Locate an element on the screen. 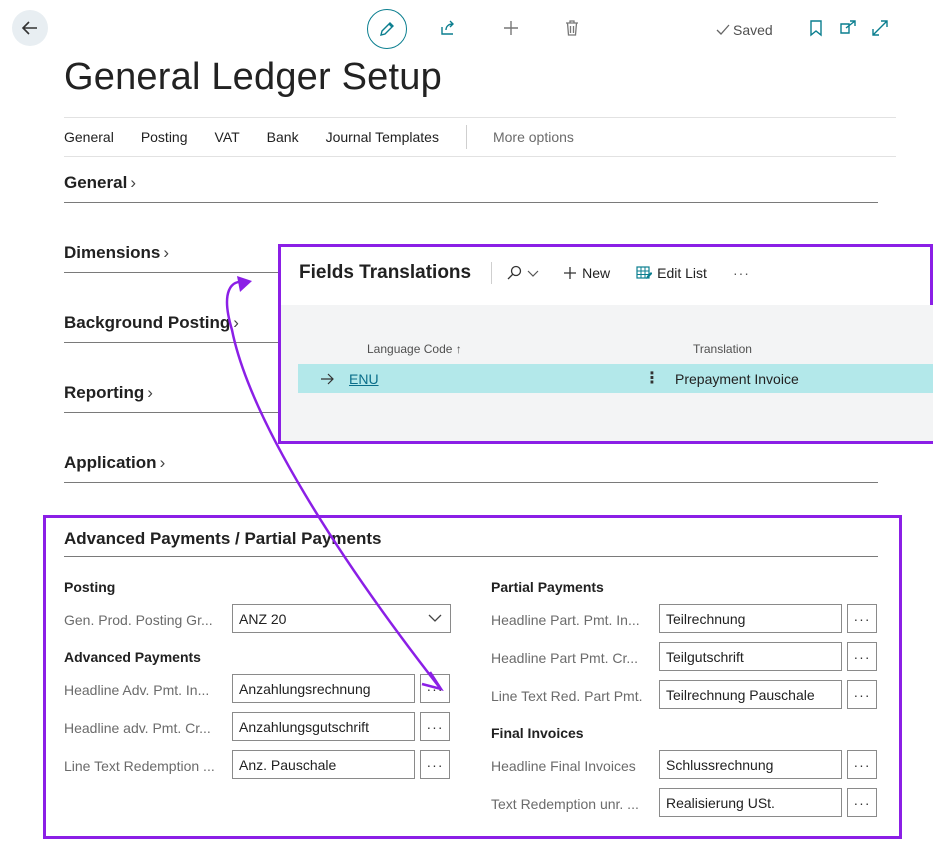 The height and width of the screenshot is (861, 950). section-reporting-header: Reporting › is located at coordinates (108, 393).